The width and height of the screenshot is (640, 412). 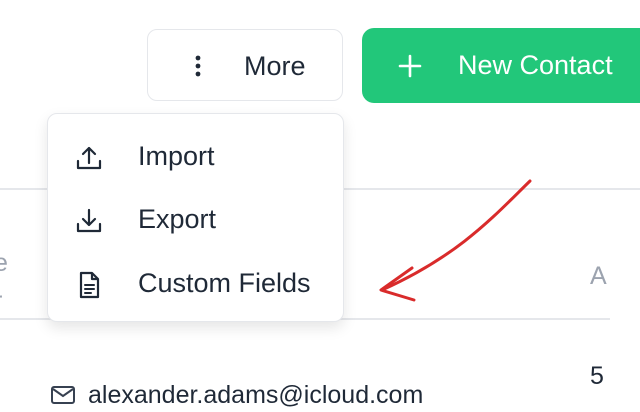 I want to click on table-row-email: alexander.adams@icloud.com, so click(x=236, y=395).